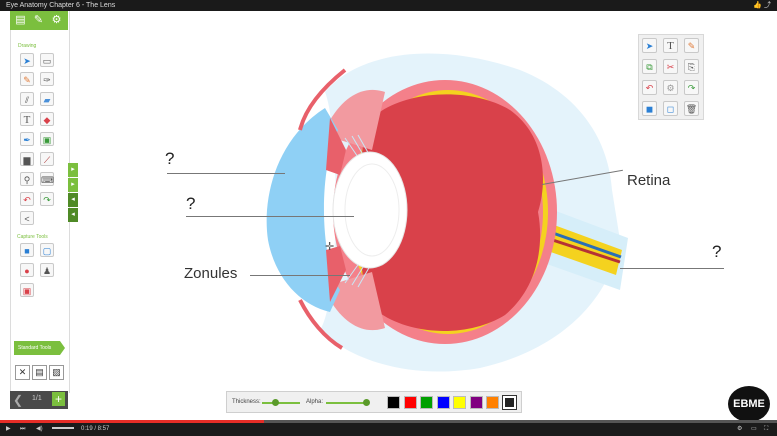 The width and height of the screenshot is (777, 436). Describe the element at coordinates (246, 402) in the screenshot. I see `thickness-label: Thickness:` at that location.